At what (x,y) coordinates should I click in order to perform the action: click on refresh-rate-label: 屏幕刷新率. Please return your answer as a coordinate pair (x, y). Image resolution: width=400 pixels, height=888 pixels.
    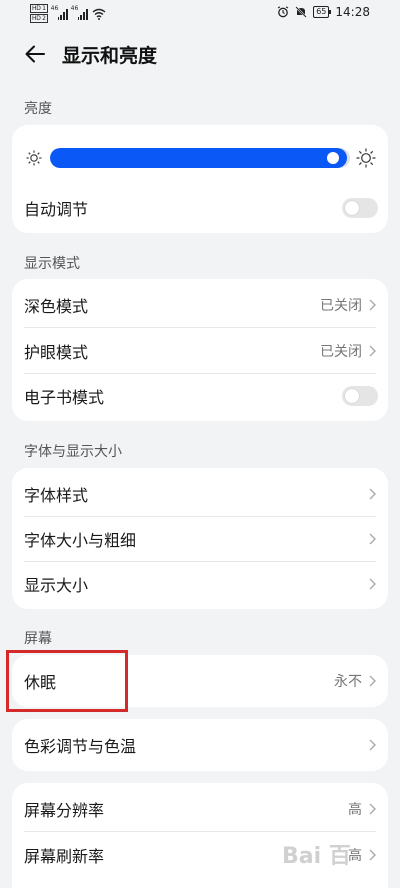
    Looking at the image, I should click on (64, 856).